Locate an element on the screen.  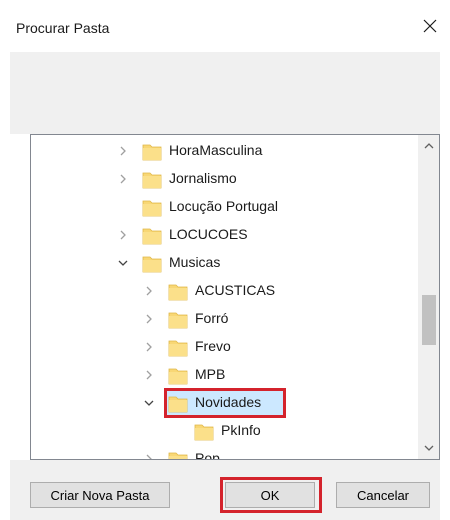
tree-item-label: Pop is located at coordinates (207, 455).